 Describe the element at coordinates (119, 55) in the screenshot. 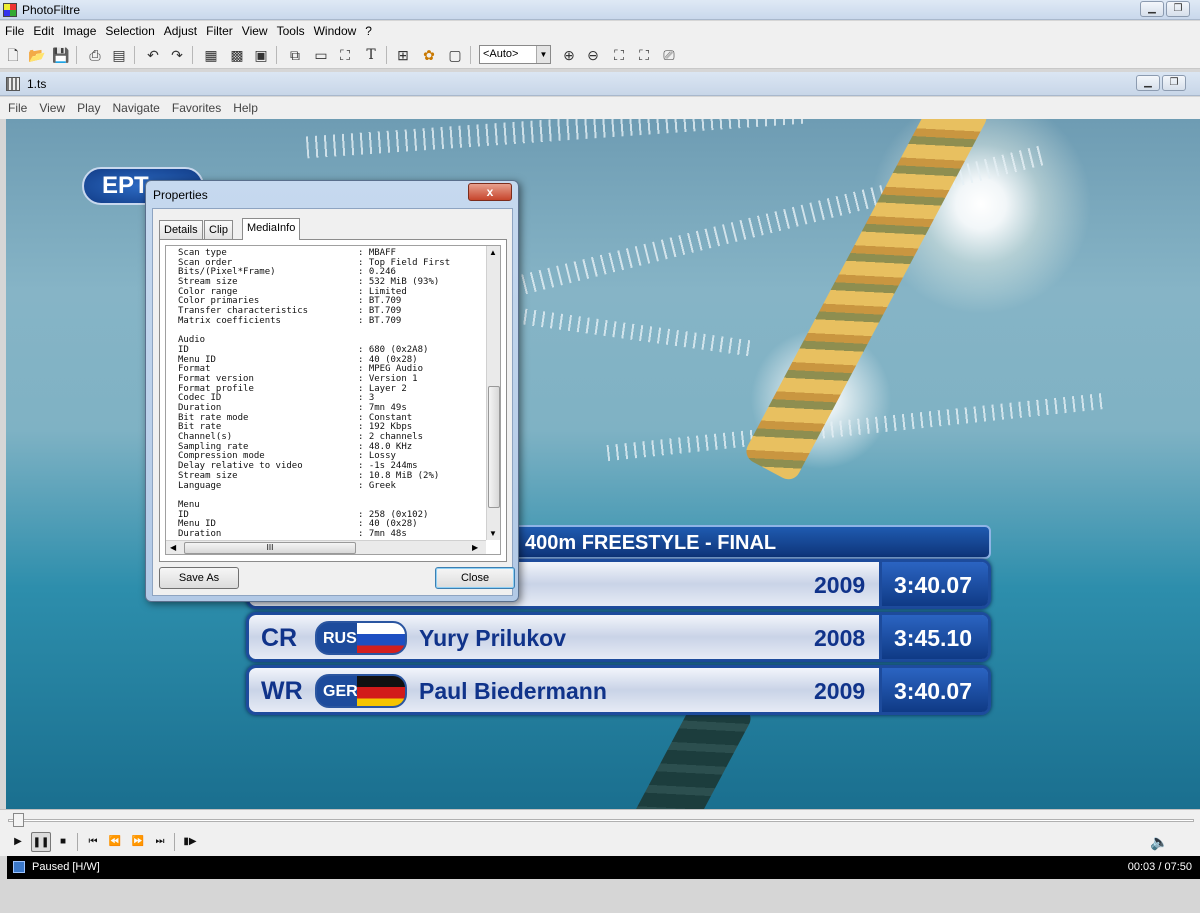

I see `scan-icon: ▤` at that location.